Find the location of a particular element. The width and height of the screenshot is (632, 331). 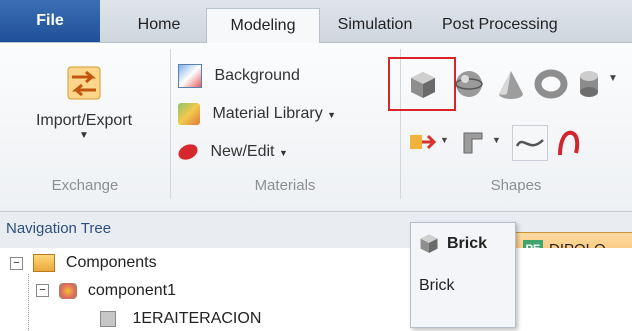

tooltip-title: Brick is located at coordinates (467, 243).